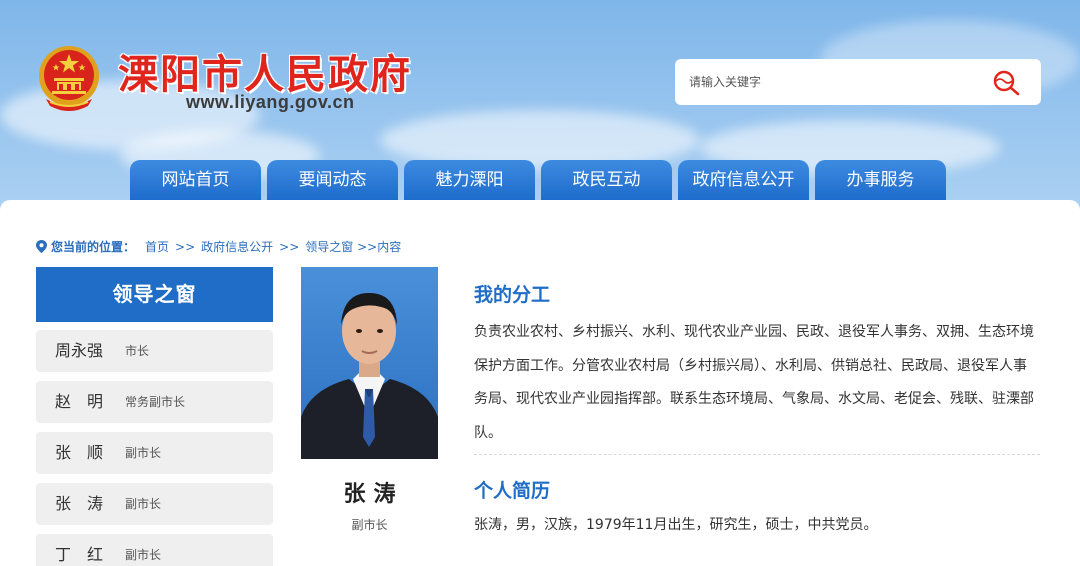  Describe the element at coordinates (369, 376) in the screenshot. I see `portrait-illustration` at that location.